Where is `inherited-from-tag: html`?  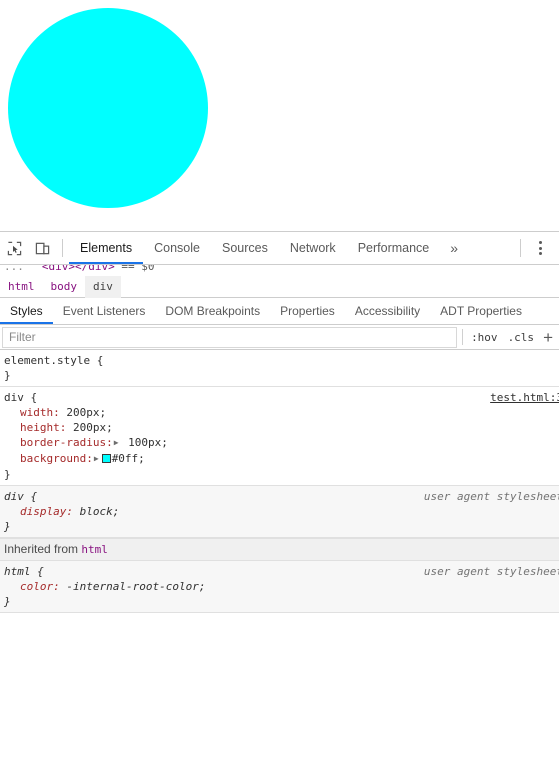 inherited-from-tag: html is located at coordinates (94, 549).